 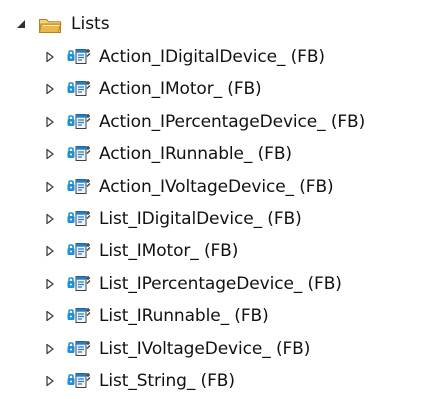 I want to click on tree-node-lists: Lists, so click(x=62, y=24).